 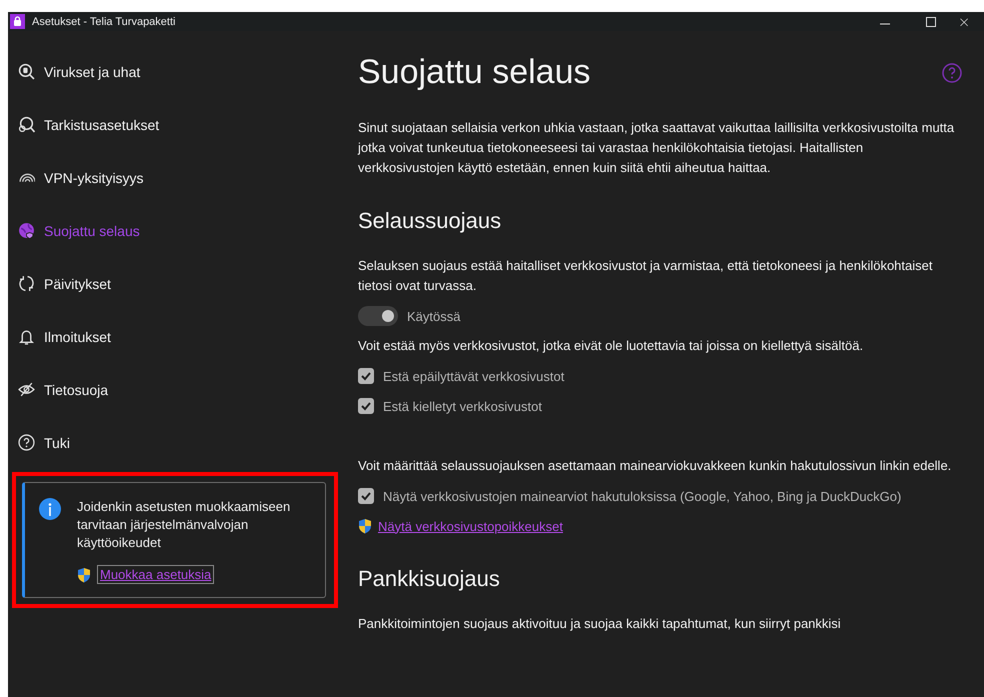 What do you see at coordinates (174, 345) in the screenshot?
I see `sidebar-item: Ilmoitukset` at bounding box center [174, 345].